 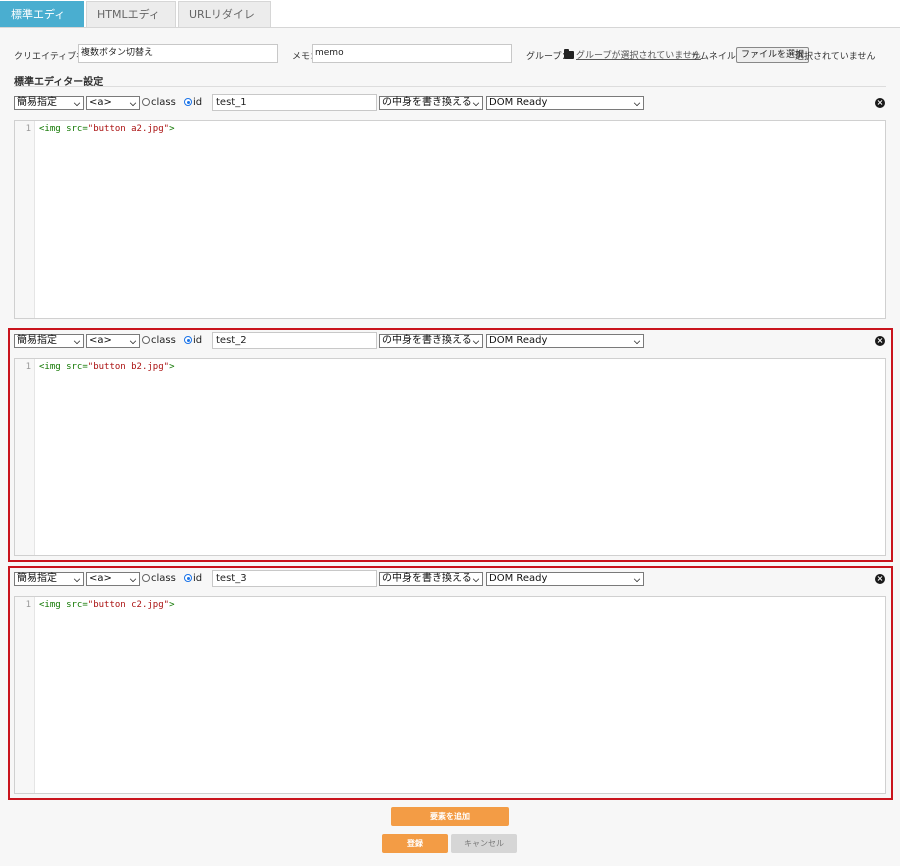 What do you see at coordinates (484, 843) in the screenshot?
I see `cancel-button: キャンセル` at bounding box center [484, 843].